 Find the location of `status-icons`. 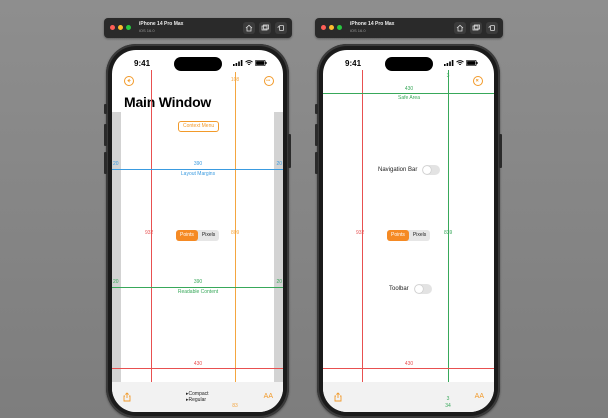

status-icons is located at coordinates (250, 63).